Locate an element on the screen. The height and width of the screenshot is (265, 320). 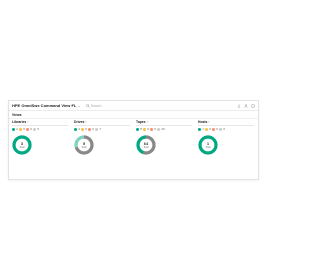
panel-title: Tapes› is located at coordinates (142, 122).